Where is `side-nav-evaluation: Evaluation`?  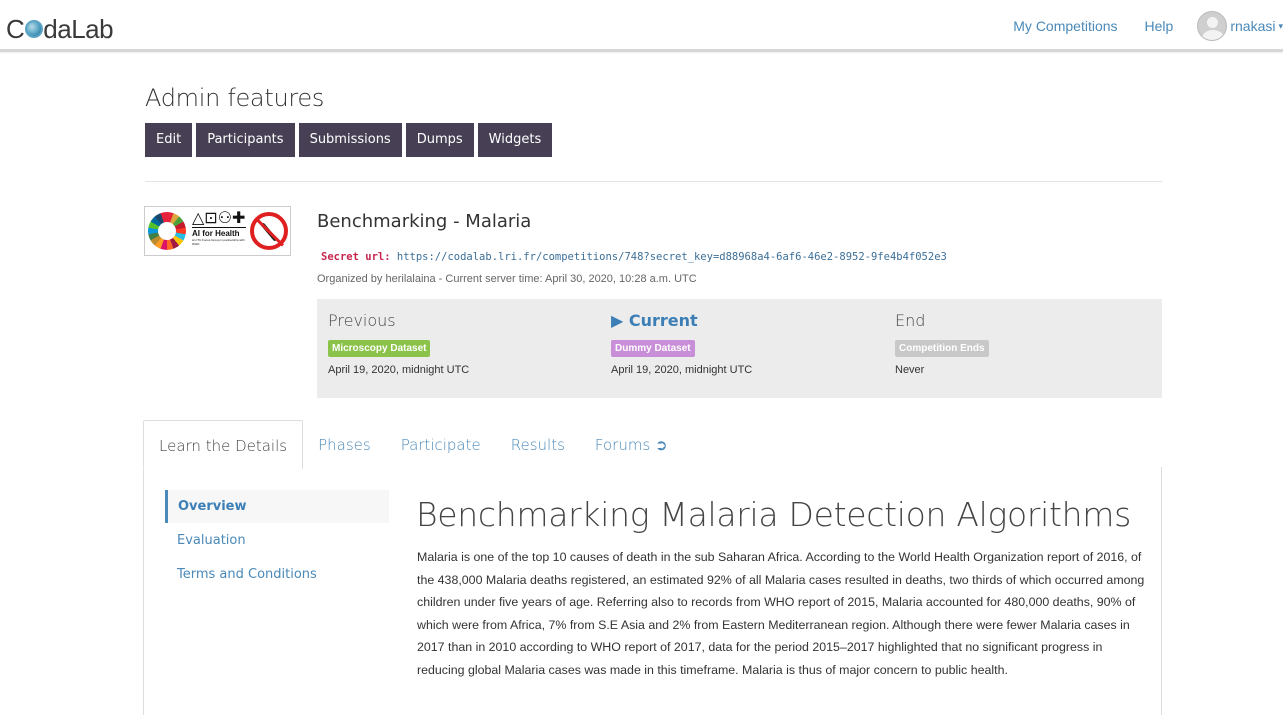
side-nav-evaluation: Evaluation is located at coordinates (277, 540).